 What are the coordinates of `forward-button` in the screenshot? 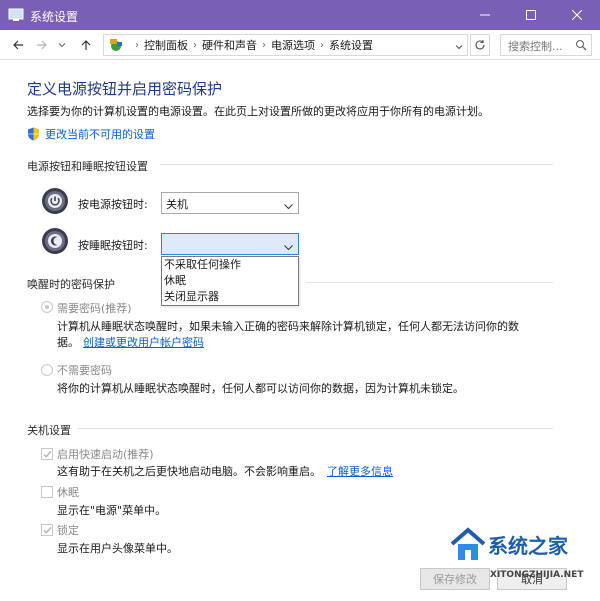 It's located at (42, 45).